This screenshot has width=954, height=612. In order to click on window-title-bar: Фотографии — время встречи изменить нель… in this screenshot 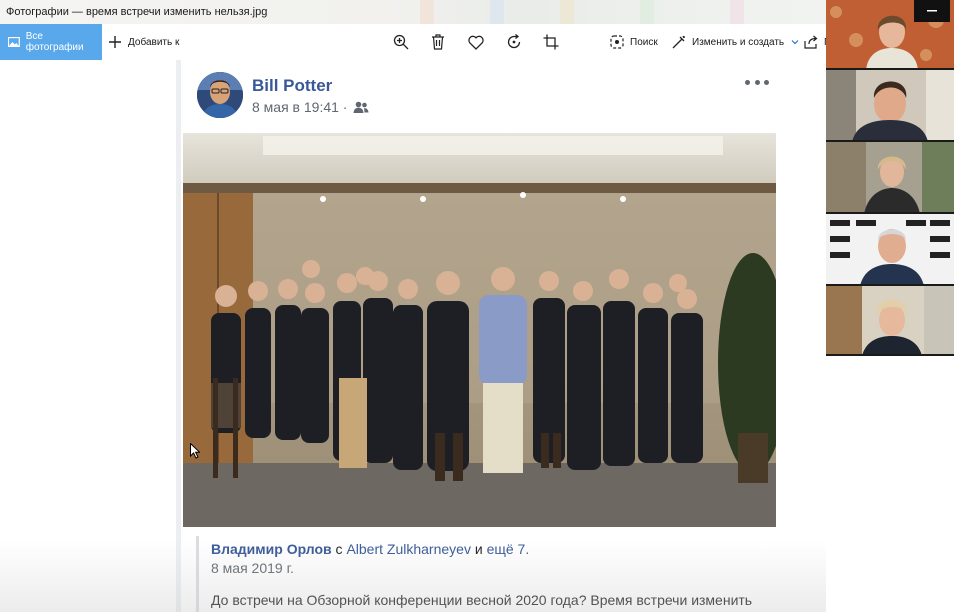, I will do `click(477, 12)`.